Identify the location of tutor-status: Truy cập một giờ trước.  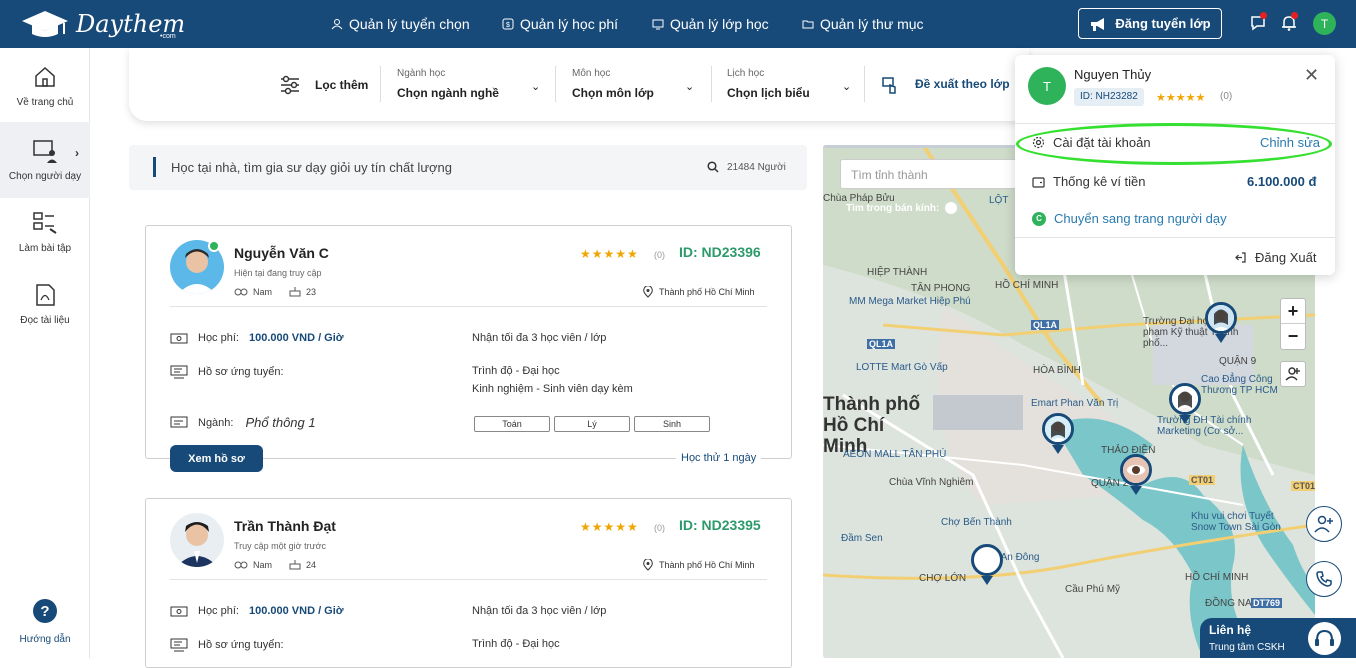
(280, 546).